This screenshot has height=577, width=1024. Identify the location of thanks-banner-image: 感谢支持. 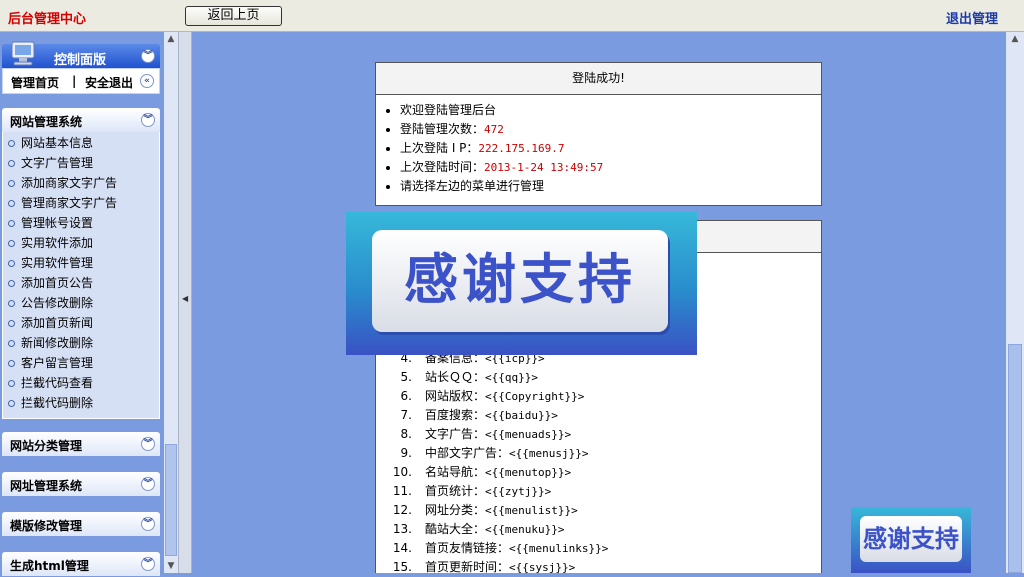
(521, 283).